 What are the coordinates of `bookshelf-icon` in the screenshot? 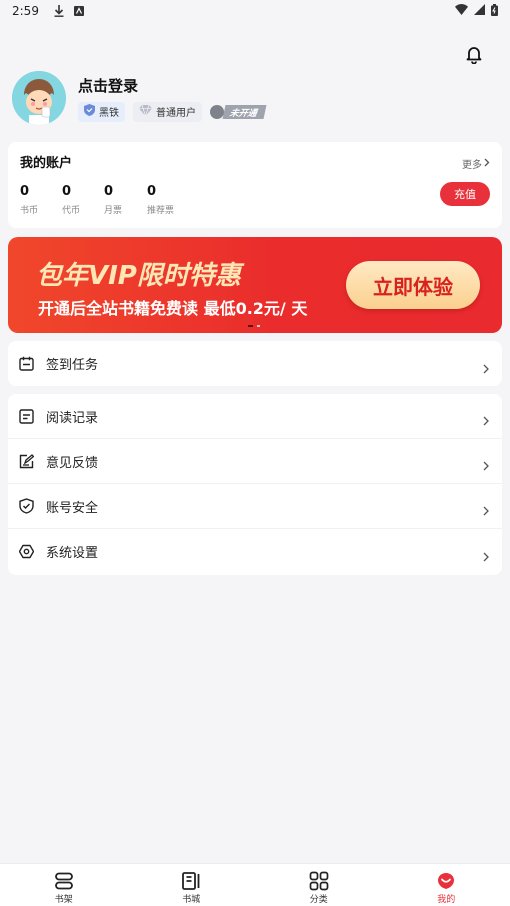 It's located at (64, 881).